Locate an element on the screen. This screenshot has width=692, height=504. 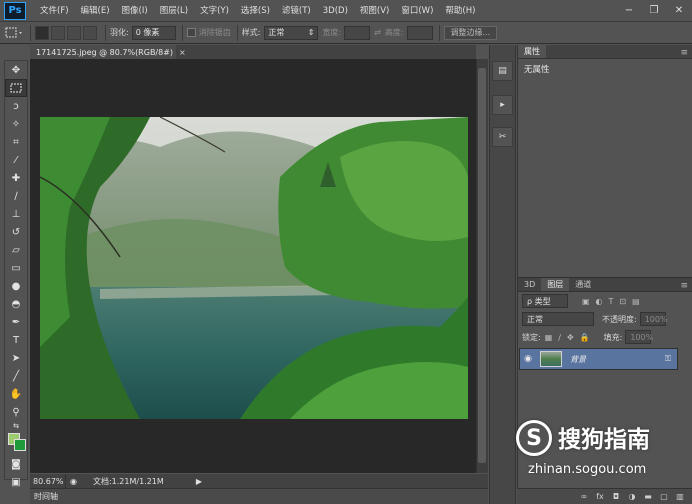
layer-filter-row: ρ 类型 ▣◐T⊡▤ is located at coordinates (605, 301).